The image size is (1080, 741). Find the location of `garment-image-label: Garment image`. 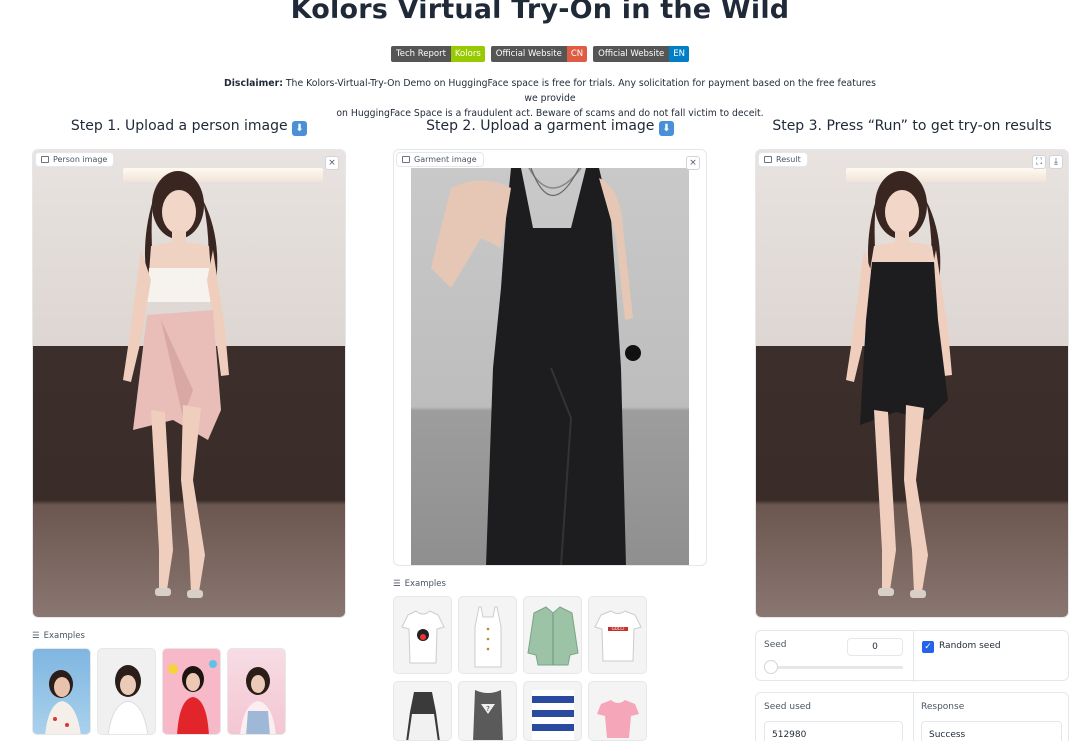

garment-image-label: Garment image is located at coordinates (440, 159).